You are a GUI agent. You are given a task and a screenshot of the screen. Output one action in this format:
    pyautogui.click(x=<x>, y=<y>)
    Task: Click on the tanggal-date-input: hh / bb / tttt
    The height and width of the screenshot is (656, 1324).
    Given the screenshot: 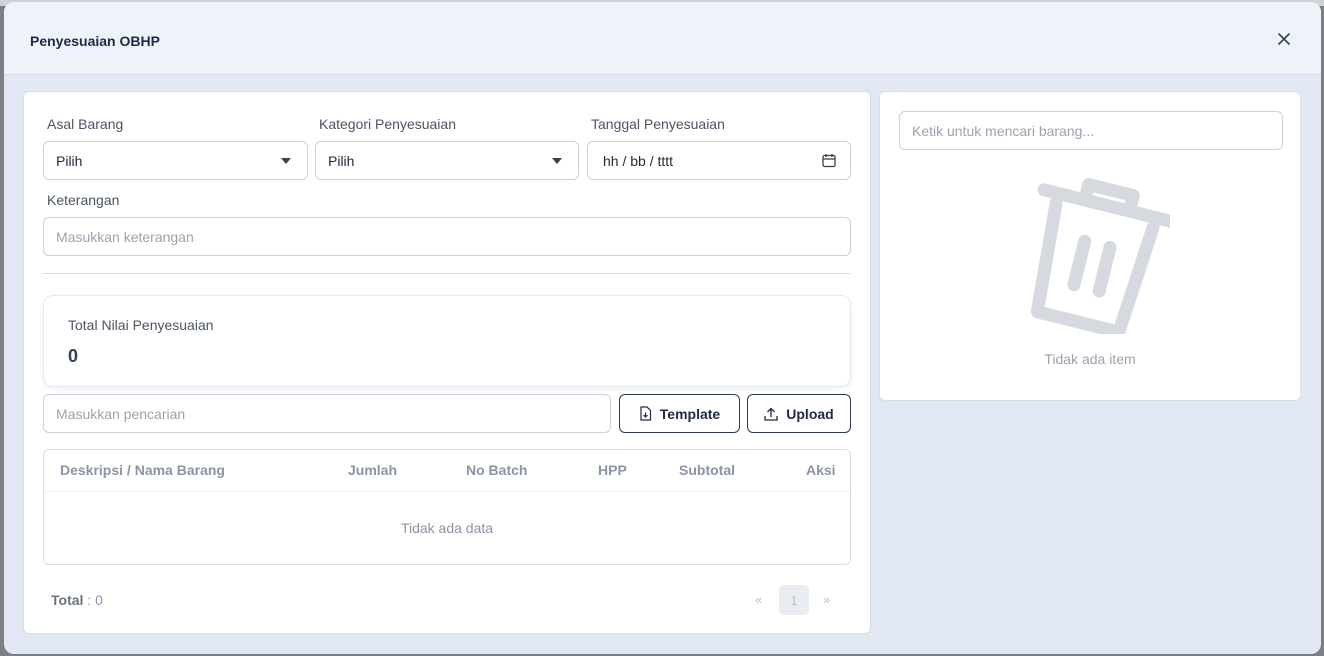 What is the action you would take?
    pyautogui.click(x=719, y=160)
    